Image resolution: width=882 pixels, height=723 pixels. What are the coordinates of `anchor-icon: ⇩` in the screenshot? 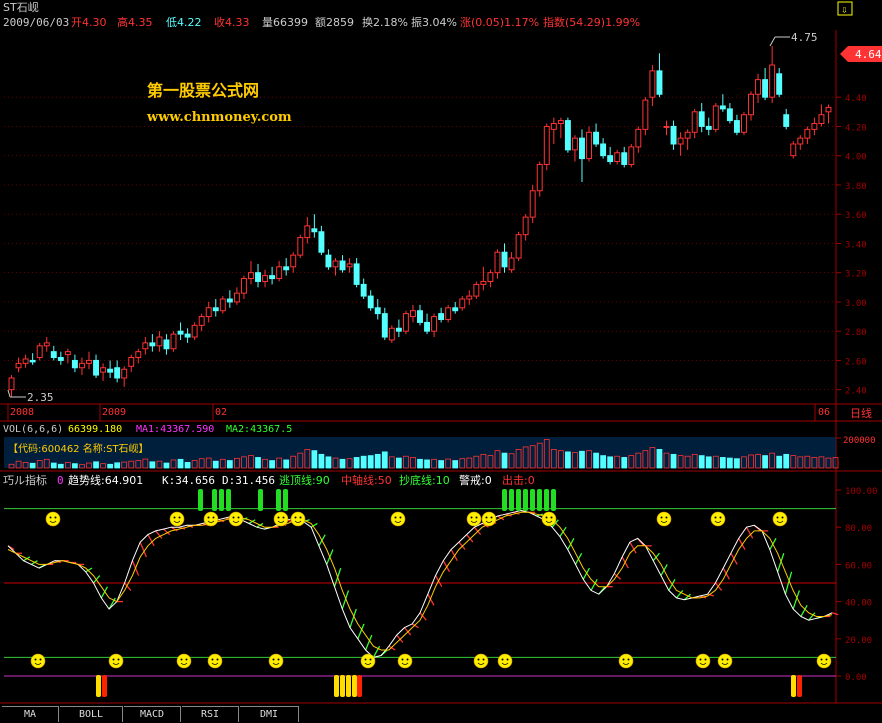 It's located at (845, 8).